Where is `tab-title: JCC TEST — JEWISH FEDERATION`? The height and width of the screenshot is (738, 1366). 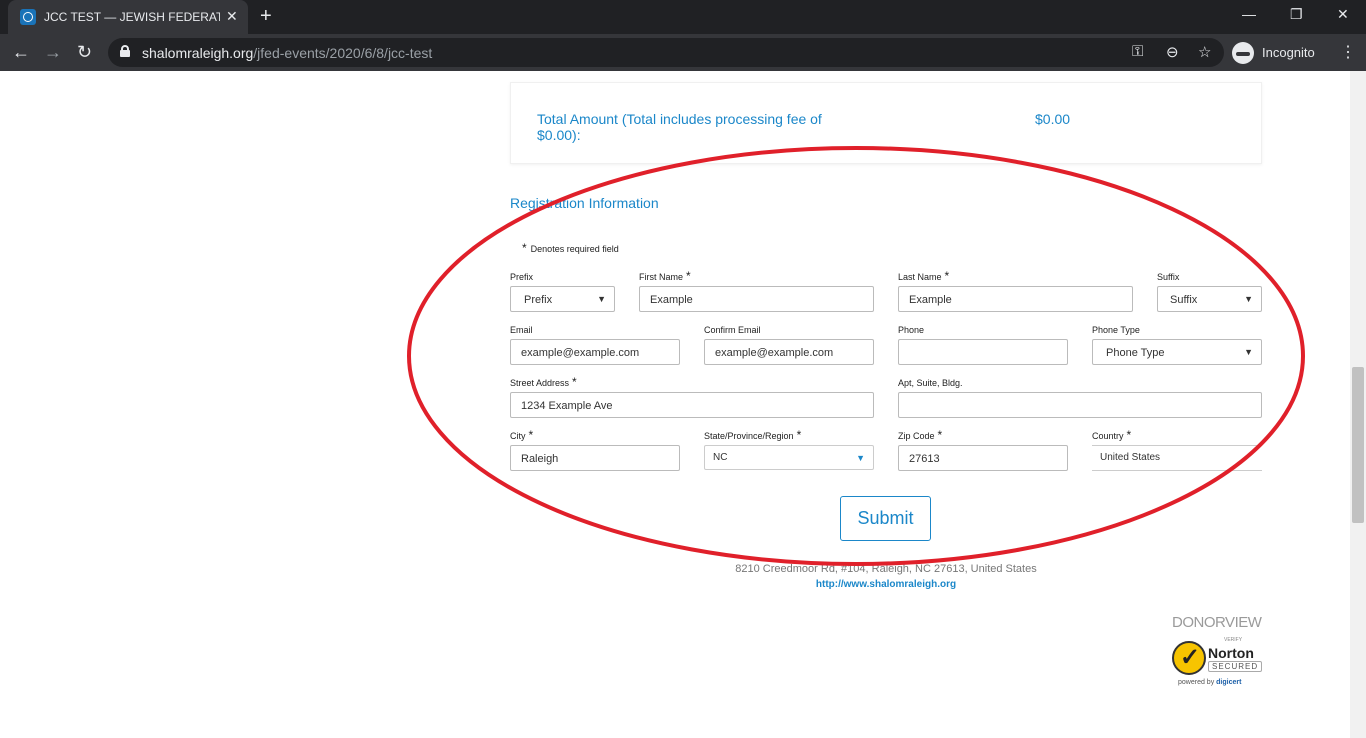 tab-title: JCC TEST — JEWISH FEDERATION is located at coordinates (132, 17).